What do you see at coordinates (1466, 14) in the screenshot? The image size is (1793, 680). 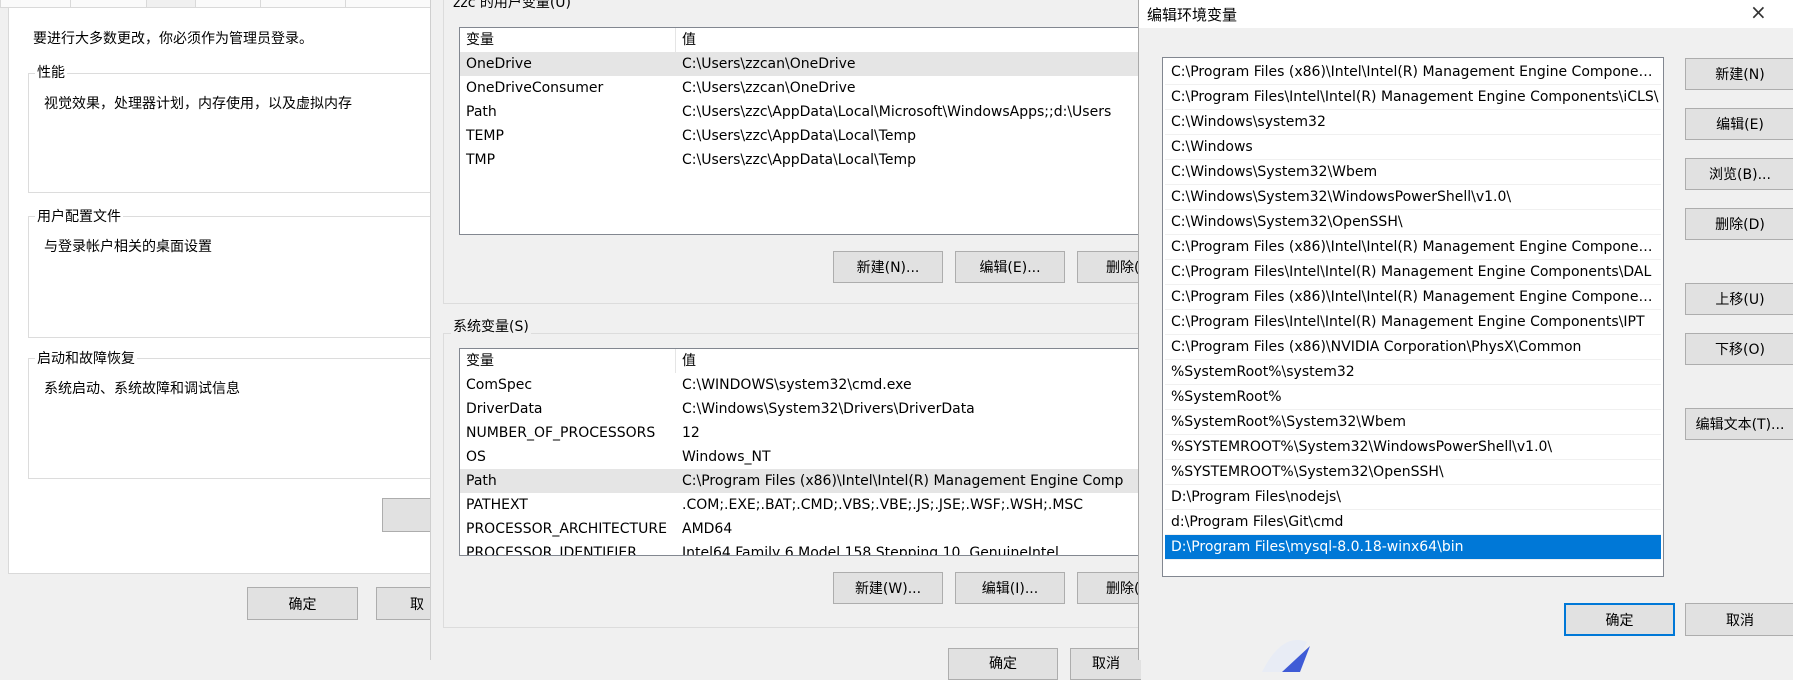 I see `title-bar` at bounding box center [1466, 14].